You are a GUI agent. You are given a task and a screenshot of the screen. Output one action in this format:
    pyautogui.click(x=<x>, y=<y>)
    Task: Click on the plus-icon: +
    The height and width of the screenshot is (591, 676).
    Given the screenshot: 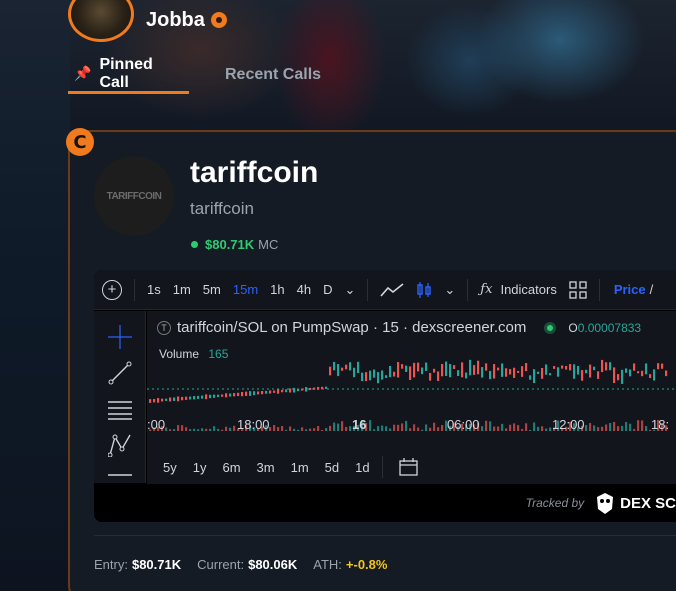 What is the action you would take?
    pyautogui.click(x=112, y=289)
    